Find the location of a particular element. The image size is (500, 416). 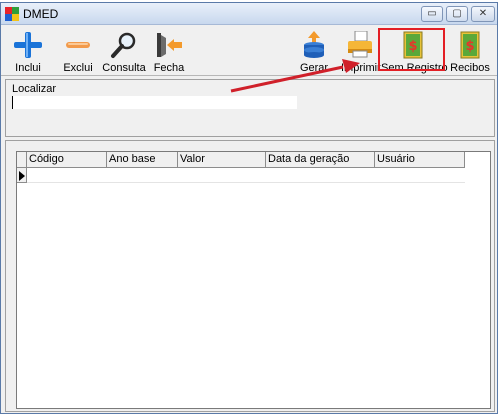

inclui-label: Inclui is located at coordinates (28, 68).